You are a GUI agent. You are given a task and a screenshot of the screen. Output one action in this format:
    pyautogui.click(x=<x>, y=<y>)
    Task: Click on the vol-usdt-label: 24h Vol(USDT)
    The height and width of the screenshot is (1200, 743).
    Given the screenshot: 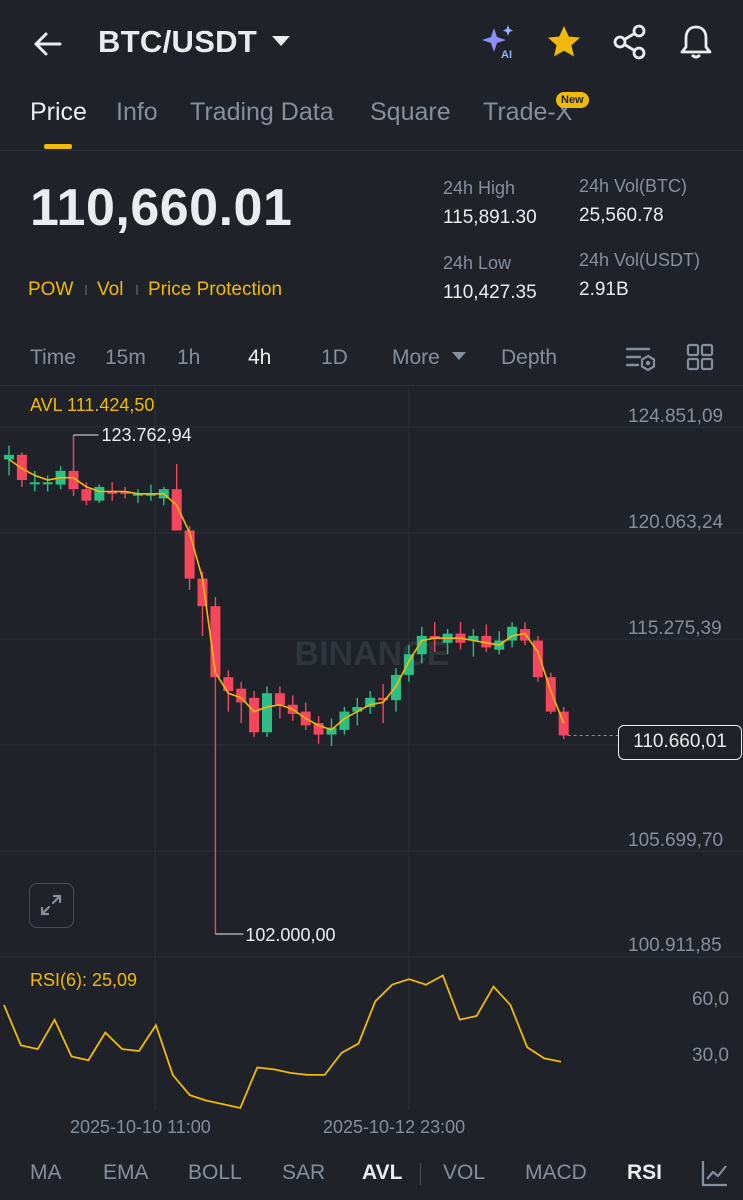 What is the action you would take?
    pyautogui.click(x=640, y=260)
    